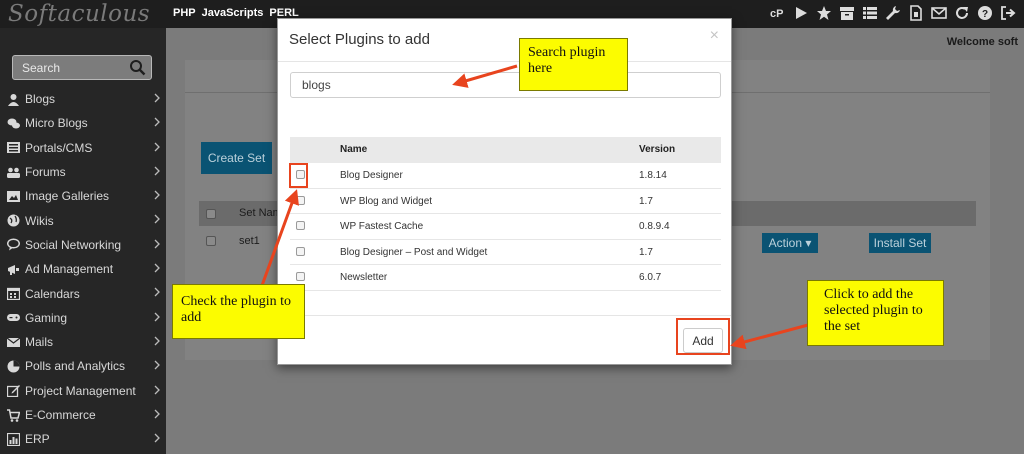  Describe the element at coordinates (939, 13) in the screenshot. I see `envelope-icon` at that location.